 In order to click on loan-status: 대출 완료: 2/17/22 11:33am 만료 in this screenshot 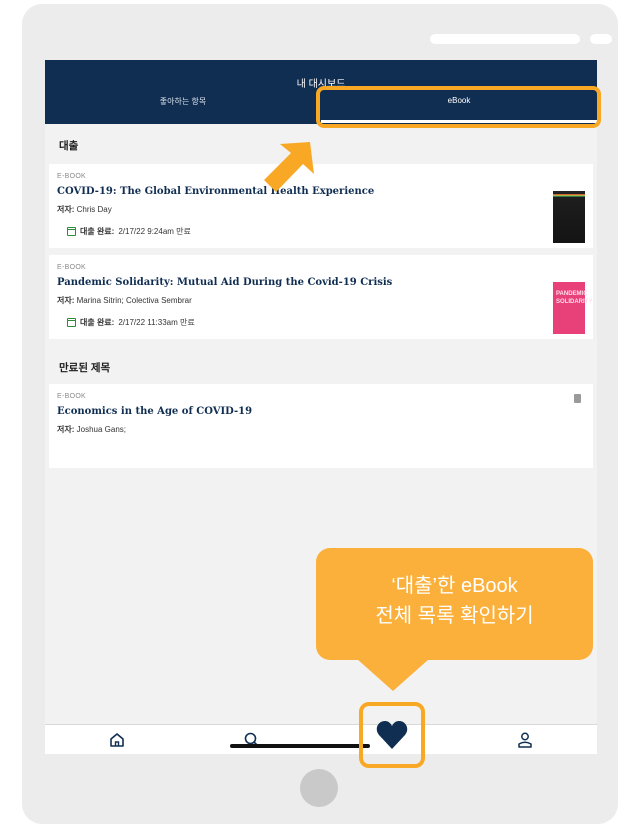, I will do `click(131, 322)`.